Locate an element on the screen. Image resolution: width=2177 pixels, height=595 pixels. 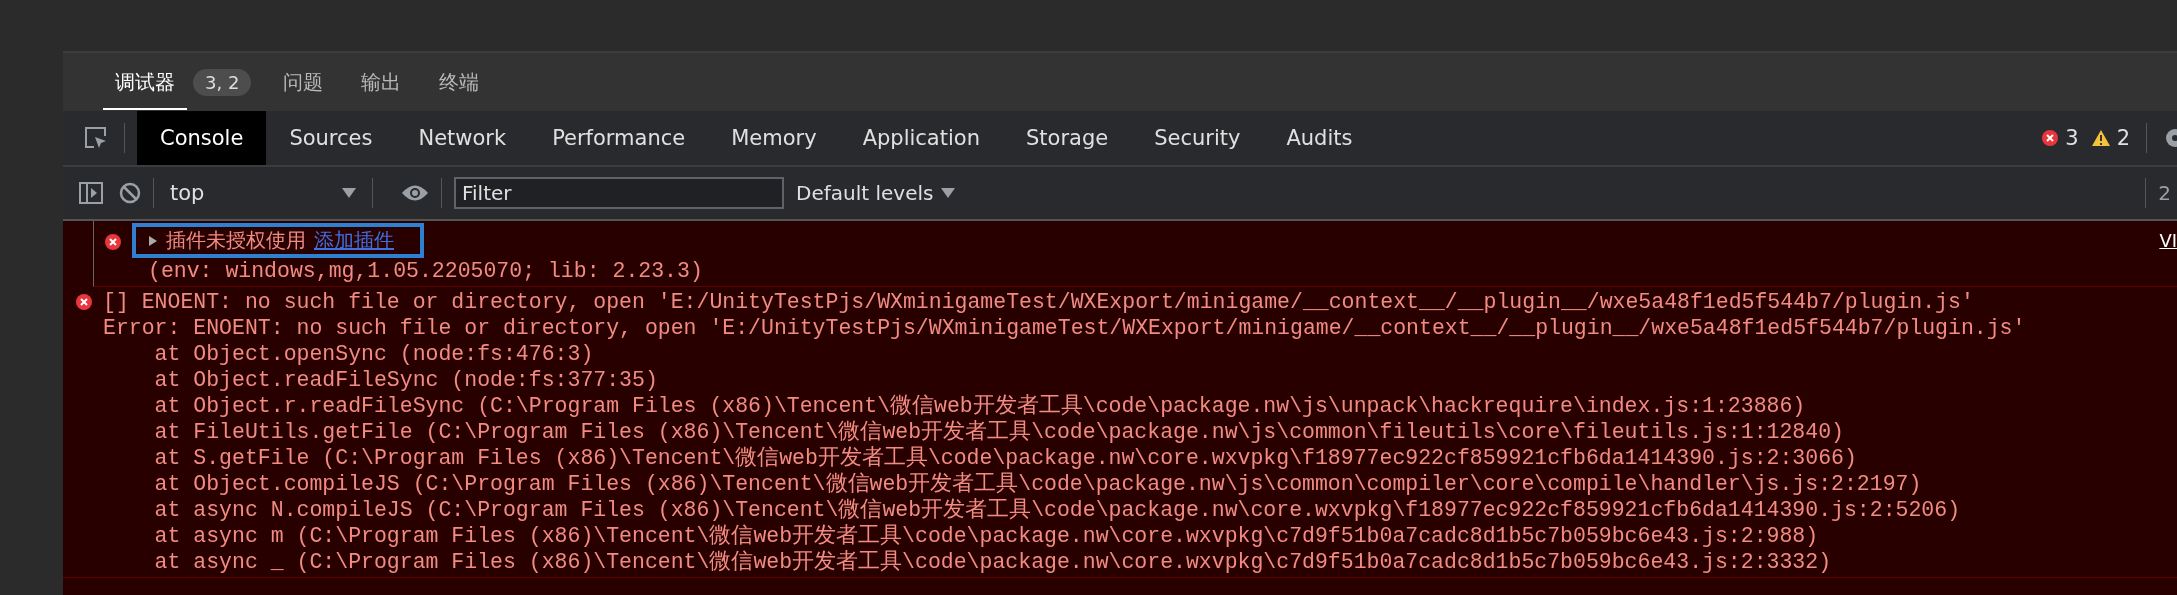
sidebar-toggle-icon is located at coordinates (91, 193).